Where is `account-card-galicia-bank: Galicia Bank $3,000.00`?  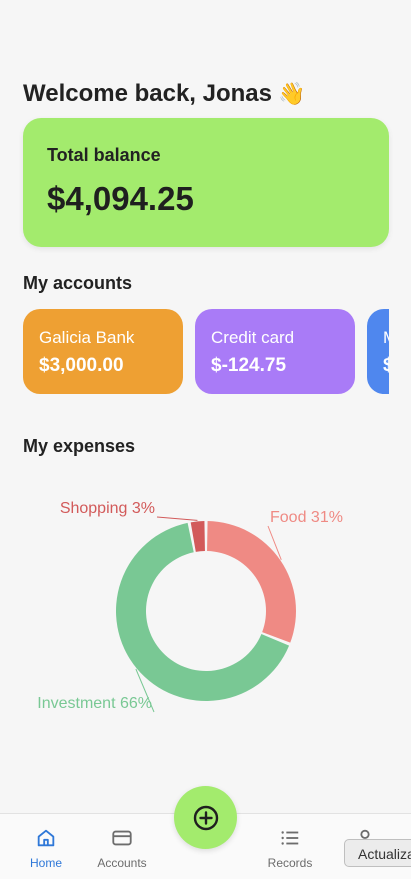 account-card-galicia-bank: Galicia Bank $3,000.00 is located at coordinates (103, 351).